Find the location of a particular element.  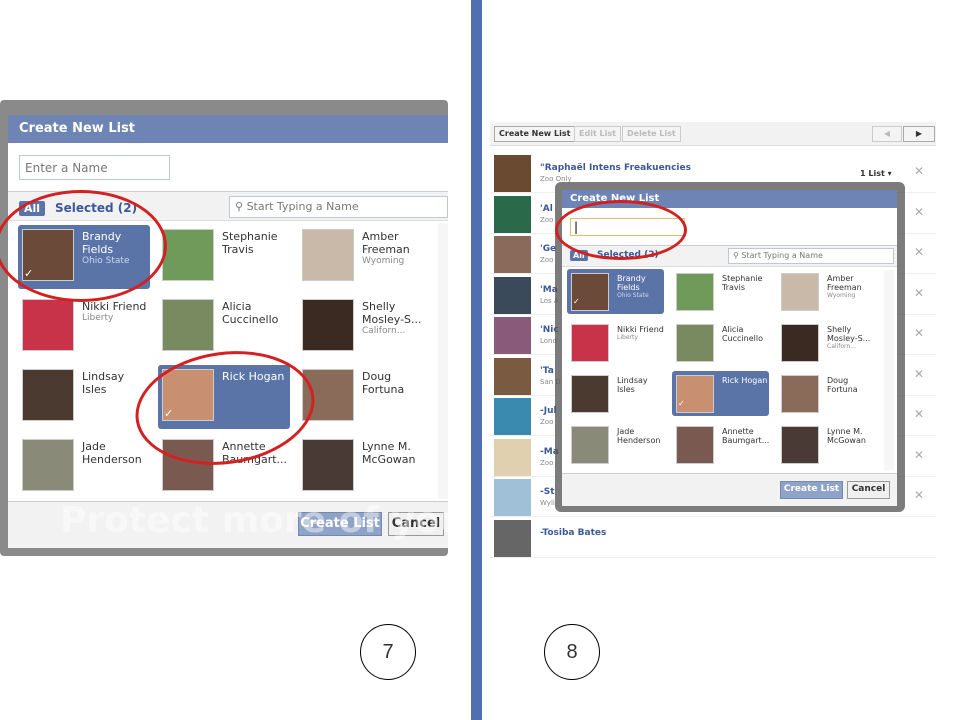

prev-page-button: ◀ is located at coordinates (887, 134).